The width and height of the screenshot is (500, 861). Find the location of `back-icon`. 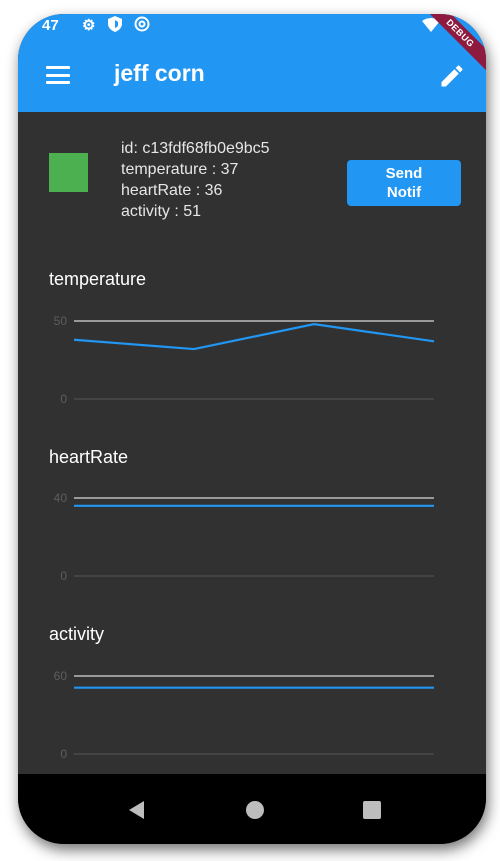

back-icon is located at coordinates (136, 810).